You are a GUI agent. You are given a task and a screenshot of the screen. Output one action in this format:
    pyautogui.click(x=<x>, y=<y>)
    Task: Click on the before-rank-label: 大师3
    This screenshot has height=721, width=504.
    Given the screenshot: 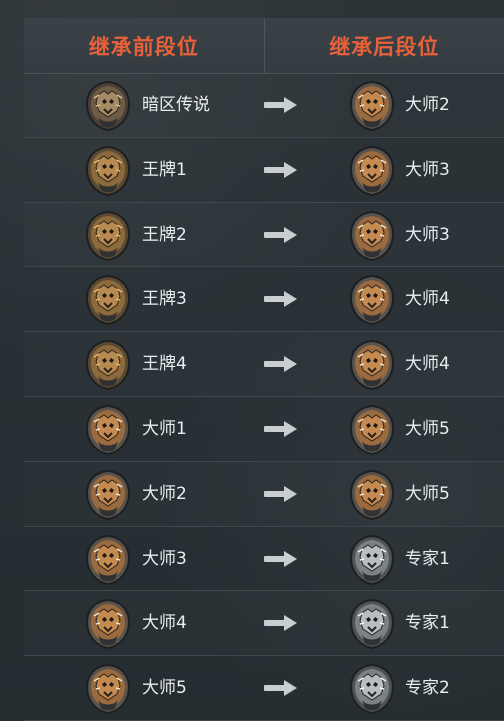 What is the action you would take?
    pyautogui.click(x=164, y=558)
    